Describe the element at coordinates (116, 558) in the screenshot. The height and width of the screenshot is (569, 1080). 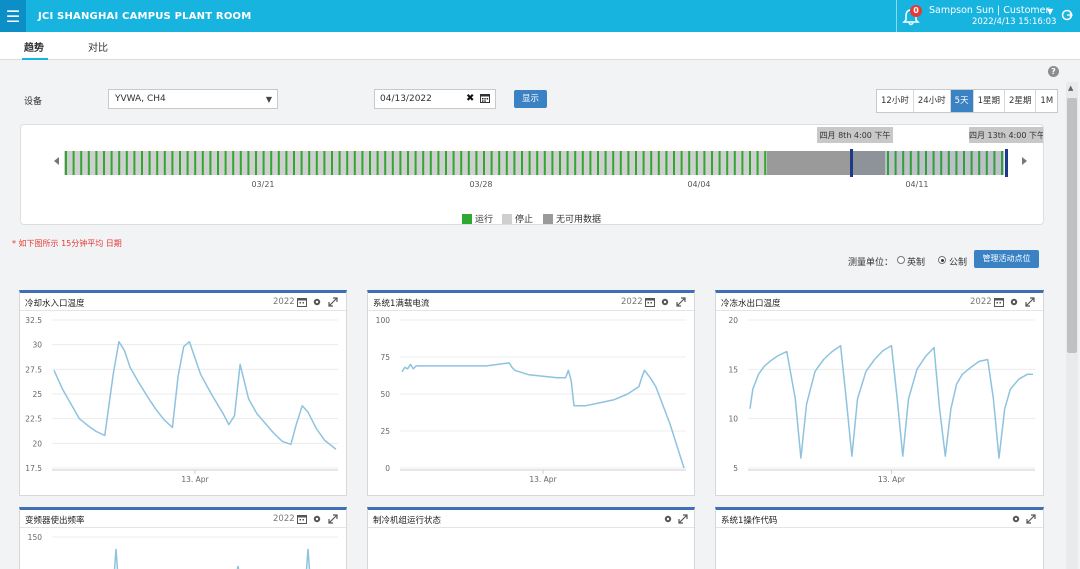
I see `series-line` at that location.